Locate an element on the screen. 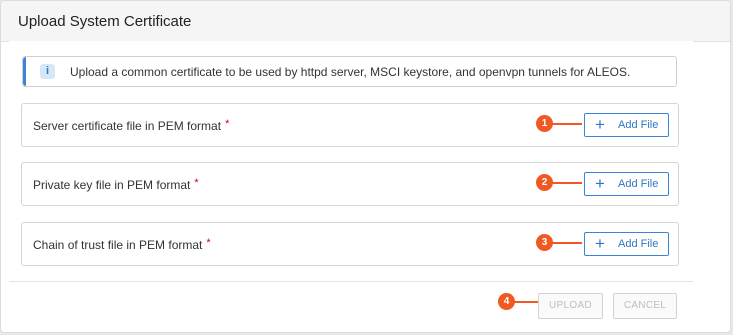  cancel-button: CANCEL is located at coordinates (645, 306).